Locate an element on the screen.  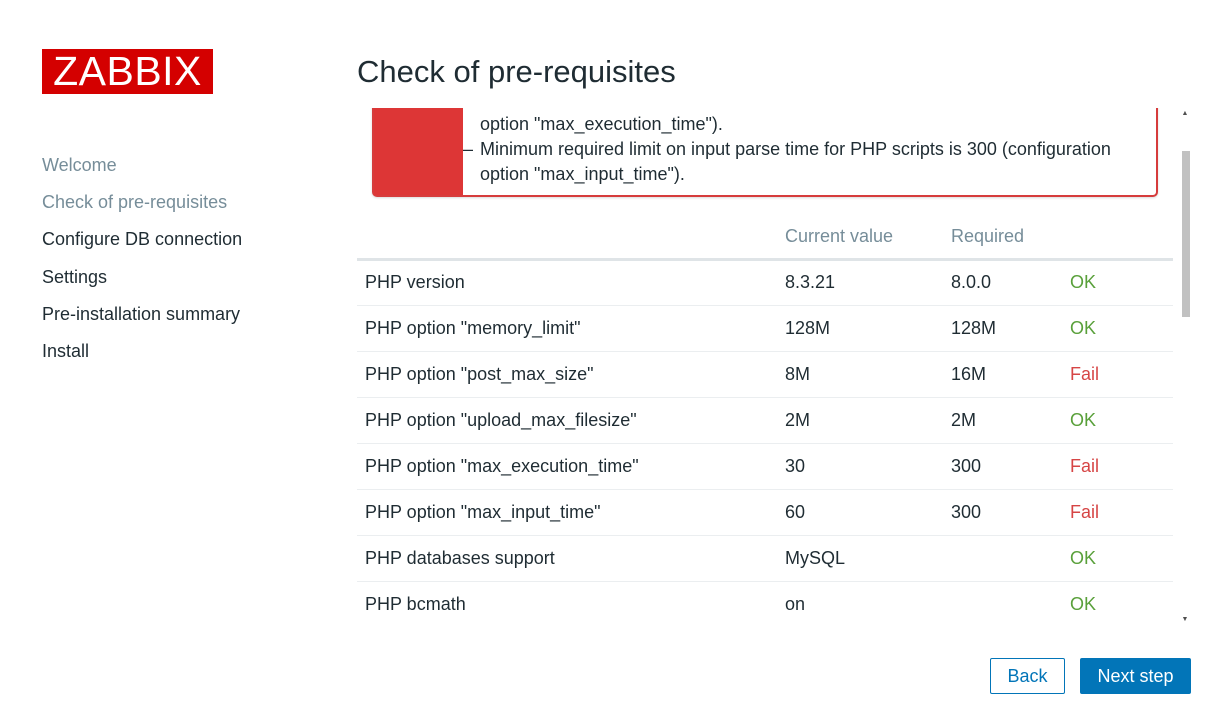
row-name: PHP databases support is located at coordinates (567, 558).